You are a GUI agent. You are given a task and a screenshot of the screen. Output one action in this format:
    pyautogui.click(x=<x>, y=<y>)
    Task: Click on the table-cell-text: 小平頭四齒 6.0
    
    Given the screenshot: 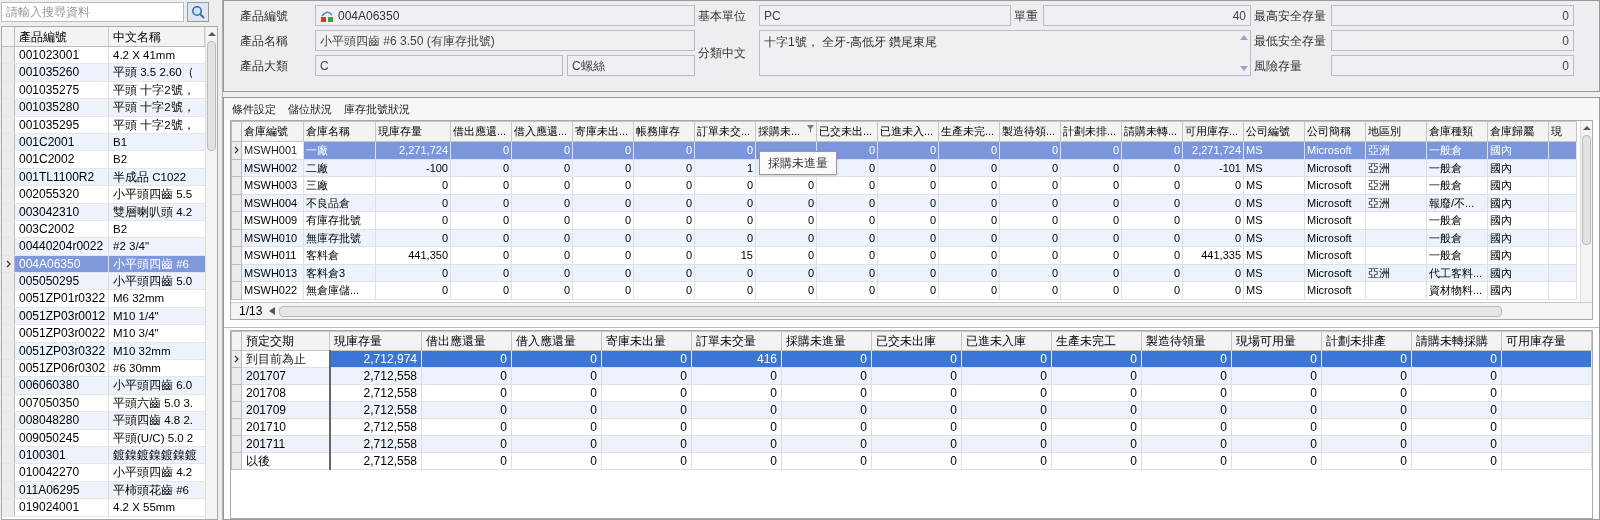 What is the action you would take?
    pyautogui.click(x=153, y=386)
    